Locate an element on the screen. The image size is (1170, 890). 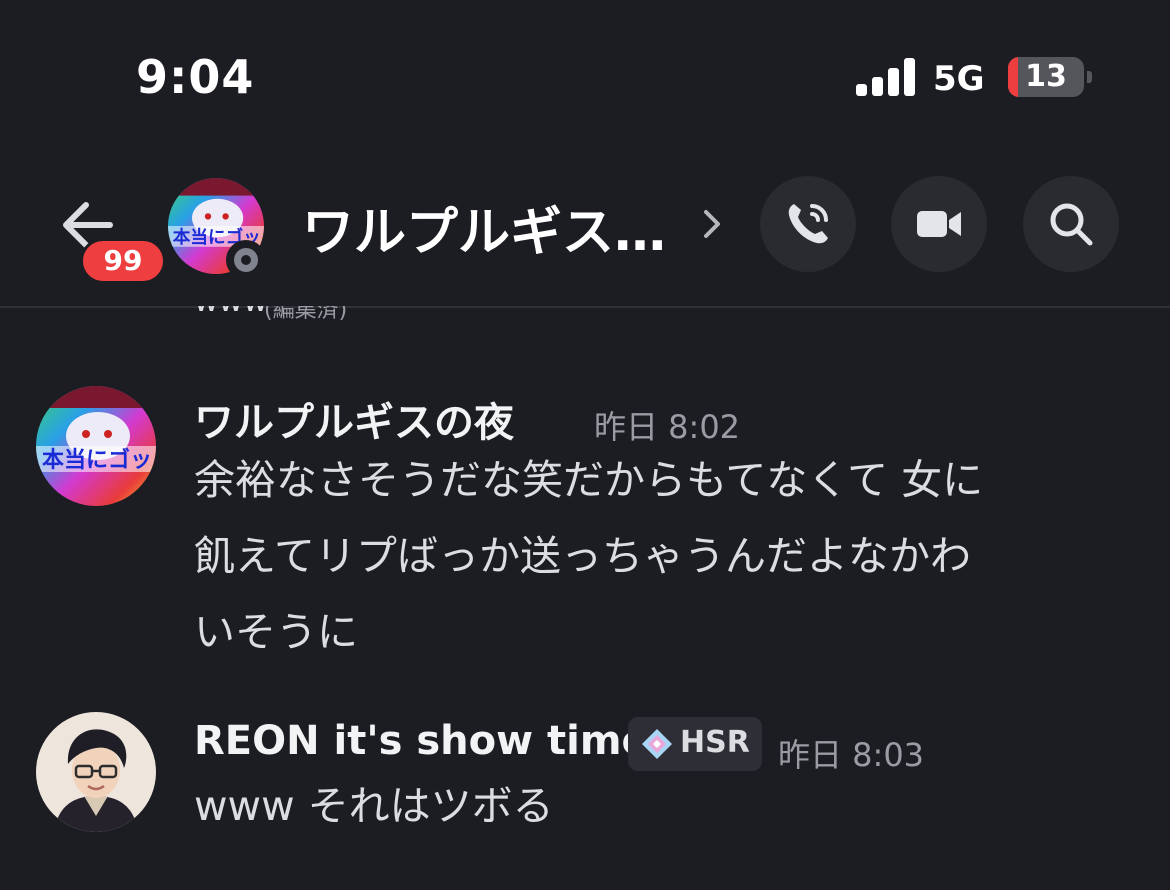
status-time: 9:04 is located at coordinates (195, 77).